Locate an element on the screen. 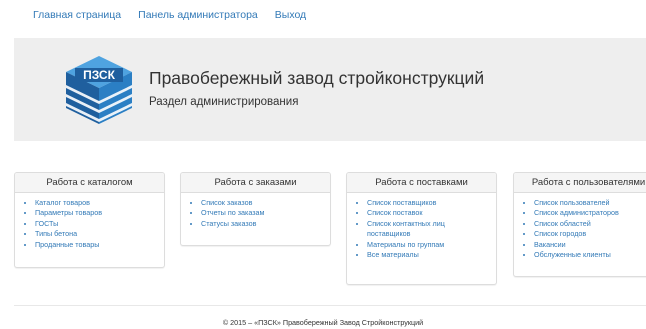  list-item: Типы бетона is located at coordinates (96, 234).